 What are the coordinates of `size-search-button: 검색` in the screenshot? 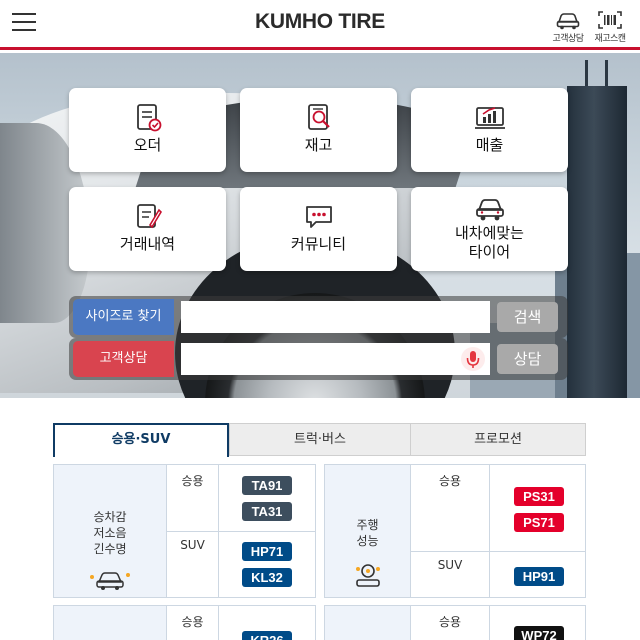 It's located at (527, 317).